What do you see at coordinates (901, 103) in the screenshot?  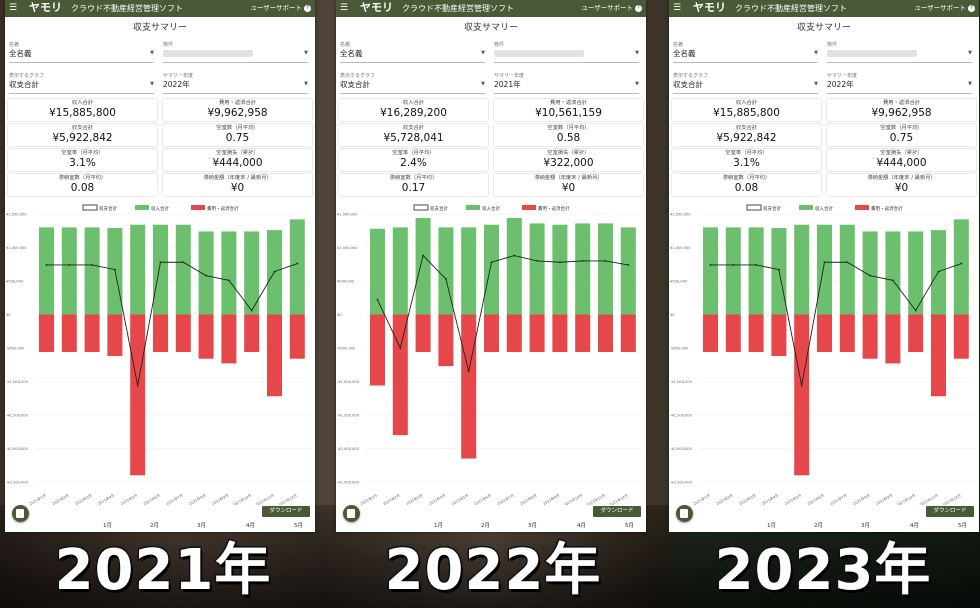 I see `summary-card-label: 費用・返済合計` at bounding box center [901, 103].